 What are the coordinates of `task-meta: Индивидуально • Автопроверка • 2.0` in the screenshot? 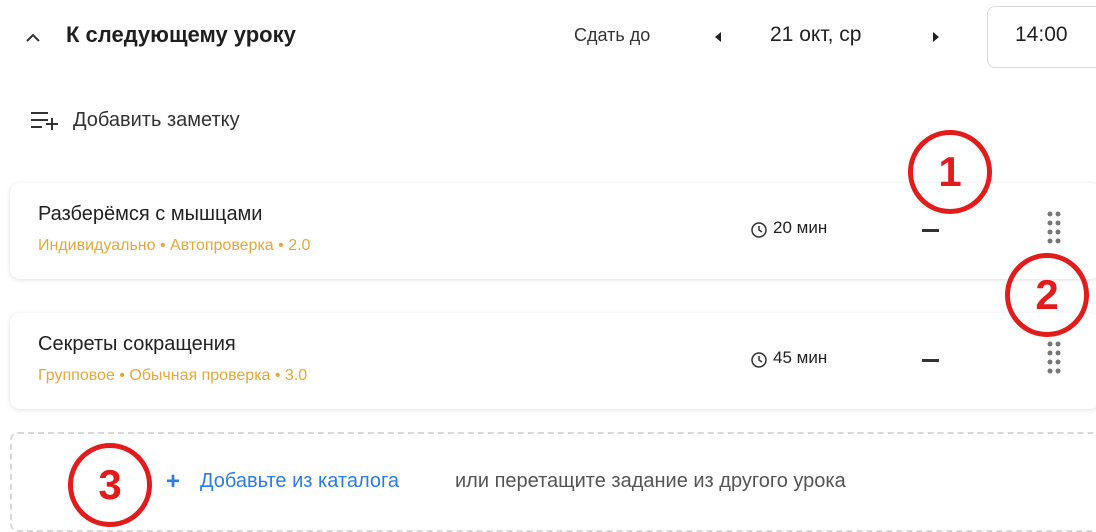 It's located at (174, 245).